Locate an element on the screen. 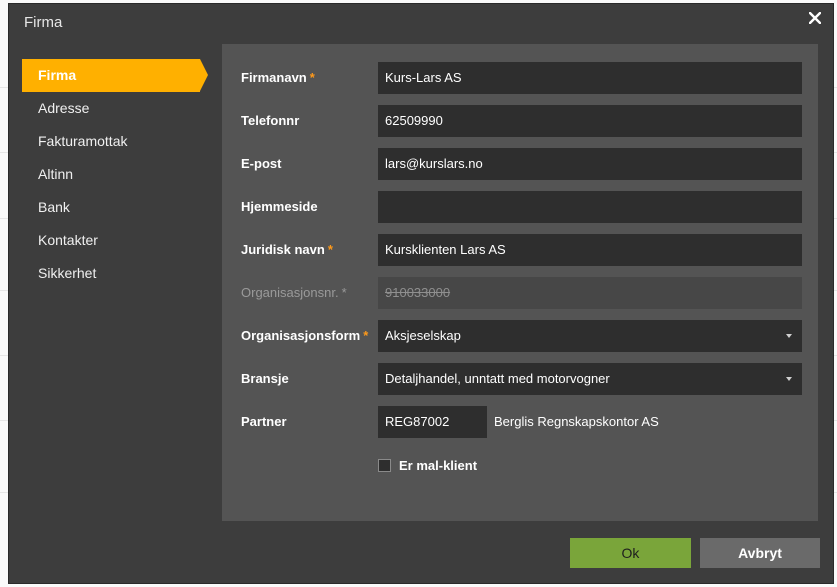 The height and width of the screenshot is (587, 837). sidebar-item-adresse: Adresse is located at coordinates (113, 108).